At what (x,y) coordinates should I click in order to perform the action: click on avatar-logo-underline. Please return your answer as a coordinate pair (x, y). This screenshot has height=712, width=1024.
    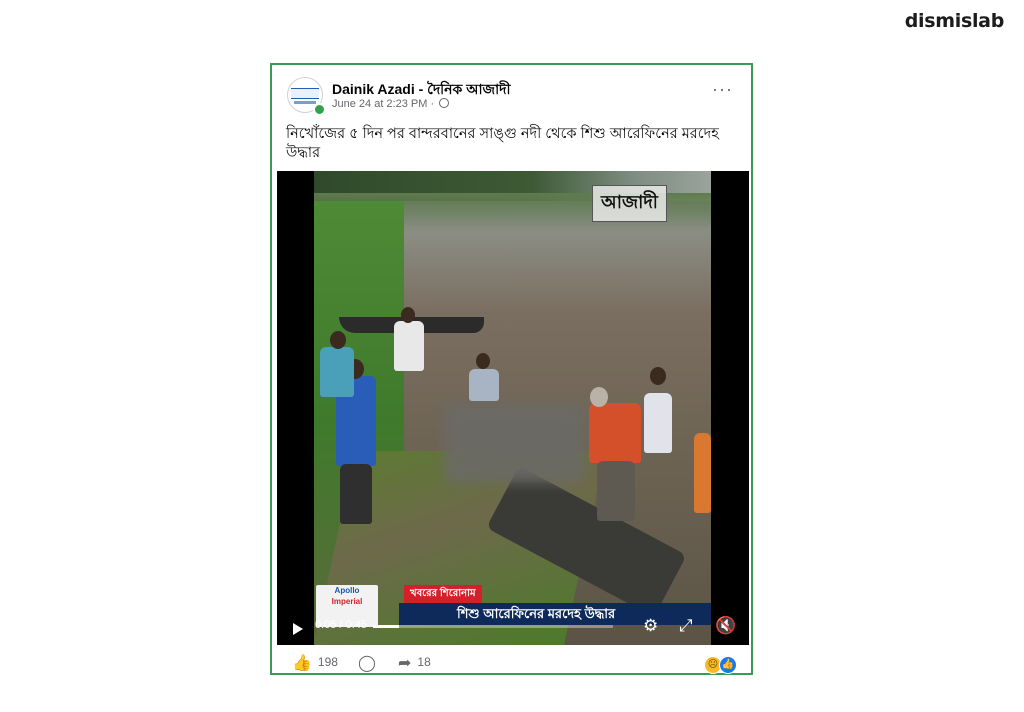
    Looking at the image, I should click on (305, 102).